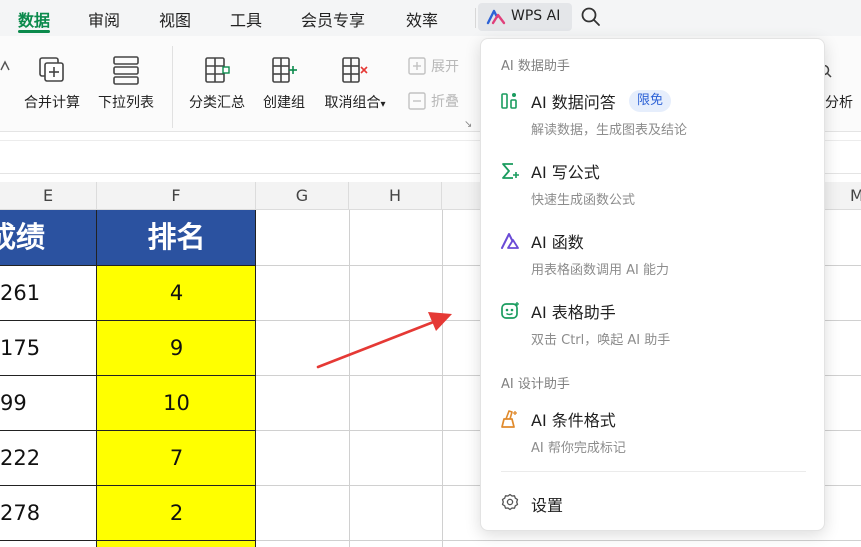 This screenshot has height=547, width=861. What do you see at coordinates (535, 384) in the screenshot?
I see `group-label-design-assistant: AI 设计助手` at bounding box center [535, 384].